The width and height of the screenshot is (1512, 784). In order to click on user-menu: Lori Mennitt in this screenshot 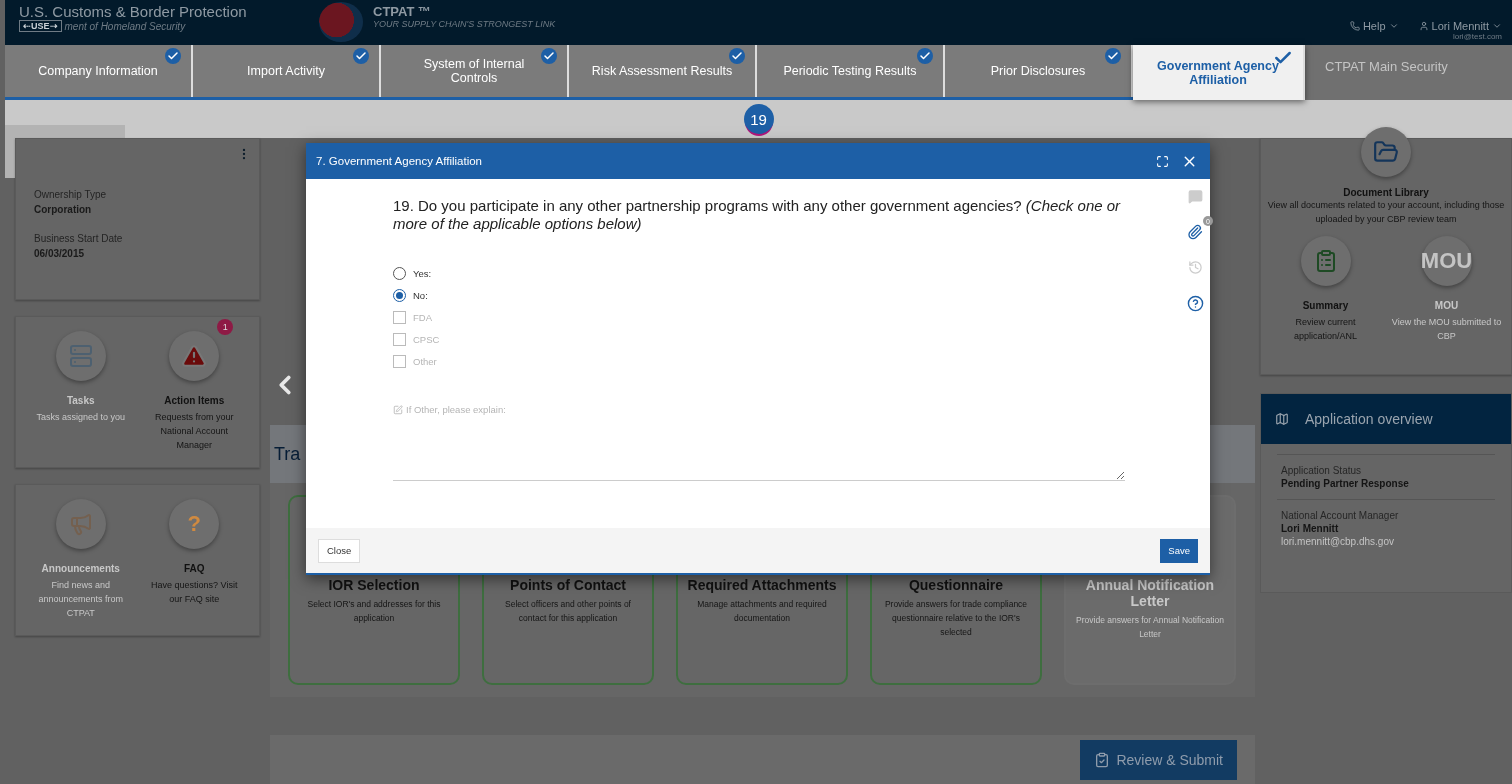, I will do `click(1460, 26)`.